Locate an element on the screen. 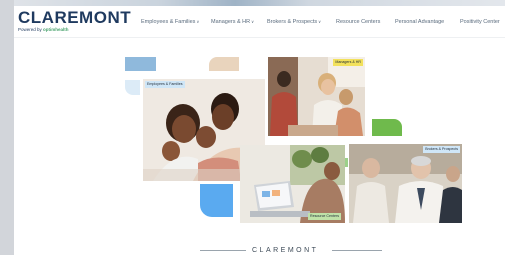 The width and height of the screenshot is (505, 255). meeting-illustration is located at coordinates (316, 96).